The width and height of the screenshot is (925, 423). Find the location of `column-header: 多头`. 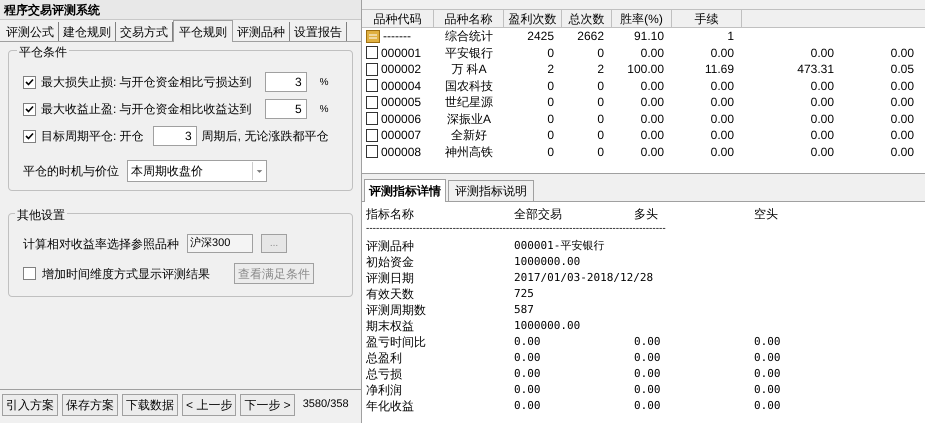

column-header: 多头 is located at coordinates (646, 214).